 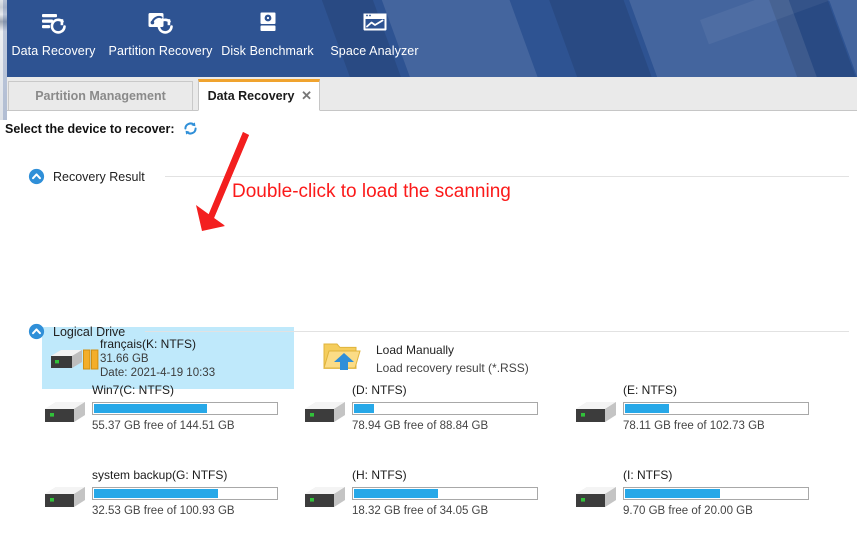 What do you see at coordinates (650, 390) in the screenshot?
I see `drive-name: (E: NTFS)` at bounding box center [650, 390].